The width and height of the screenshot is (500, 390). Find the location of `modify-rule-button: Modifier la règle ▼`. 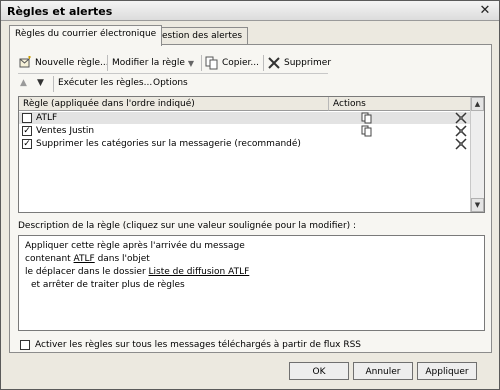

modify-rule-button: Modifier la règle ▼ is located at coordinates (153, 63).